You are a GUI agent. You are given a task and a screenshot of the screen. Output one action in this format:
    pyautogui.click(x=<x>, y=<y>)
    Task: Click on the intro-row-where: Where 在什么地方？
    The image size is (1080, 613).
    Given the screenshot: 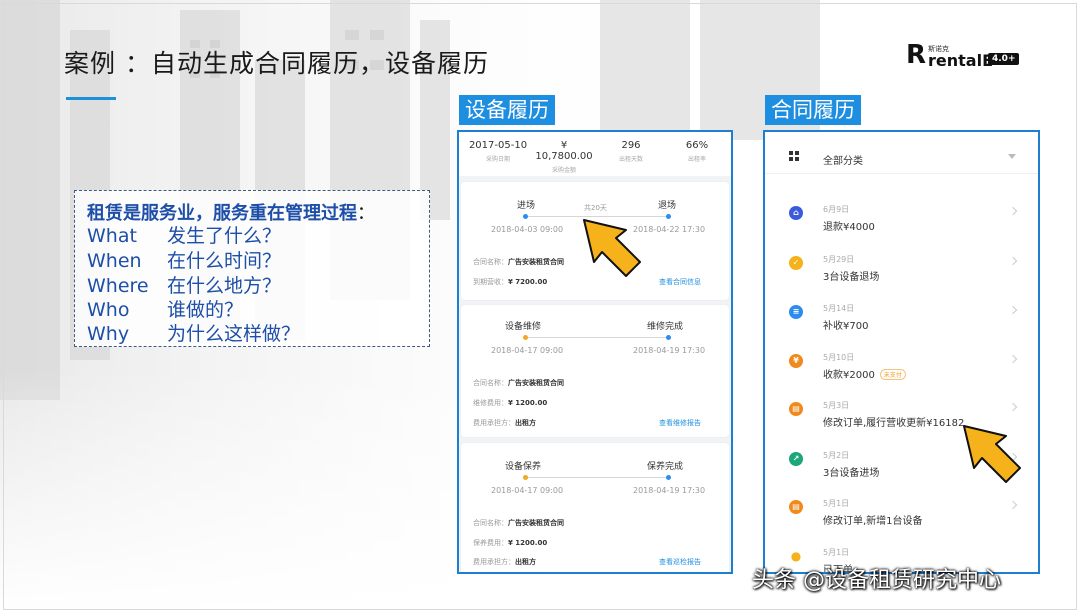 What is the action you would take?
    pyautogui.click(x=184, y=286)
    